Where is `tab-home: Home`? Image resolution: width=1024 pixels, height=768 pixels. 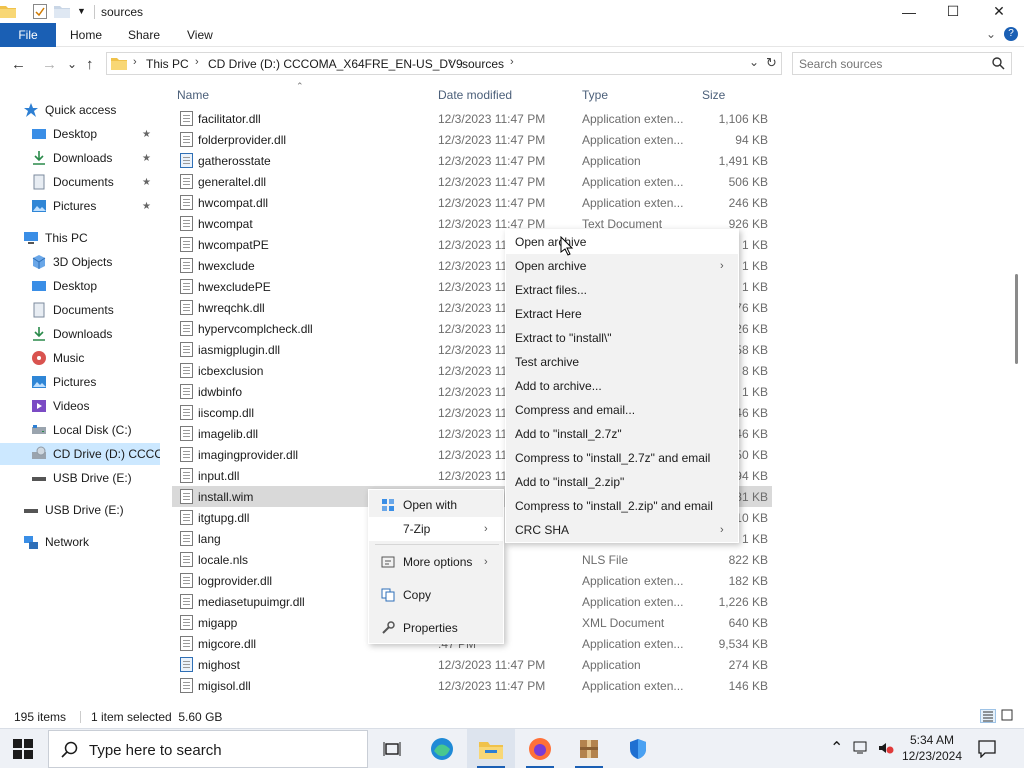
tab-home: Home is located at coordinates (86, 35).